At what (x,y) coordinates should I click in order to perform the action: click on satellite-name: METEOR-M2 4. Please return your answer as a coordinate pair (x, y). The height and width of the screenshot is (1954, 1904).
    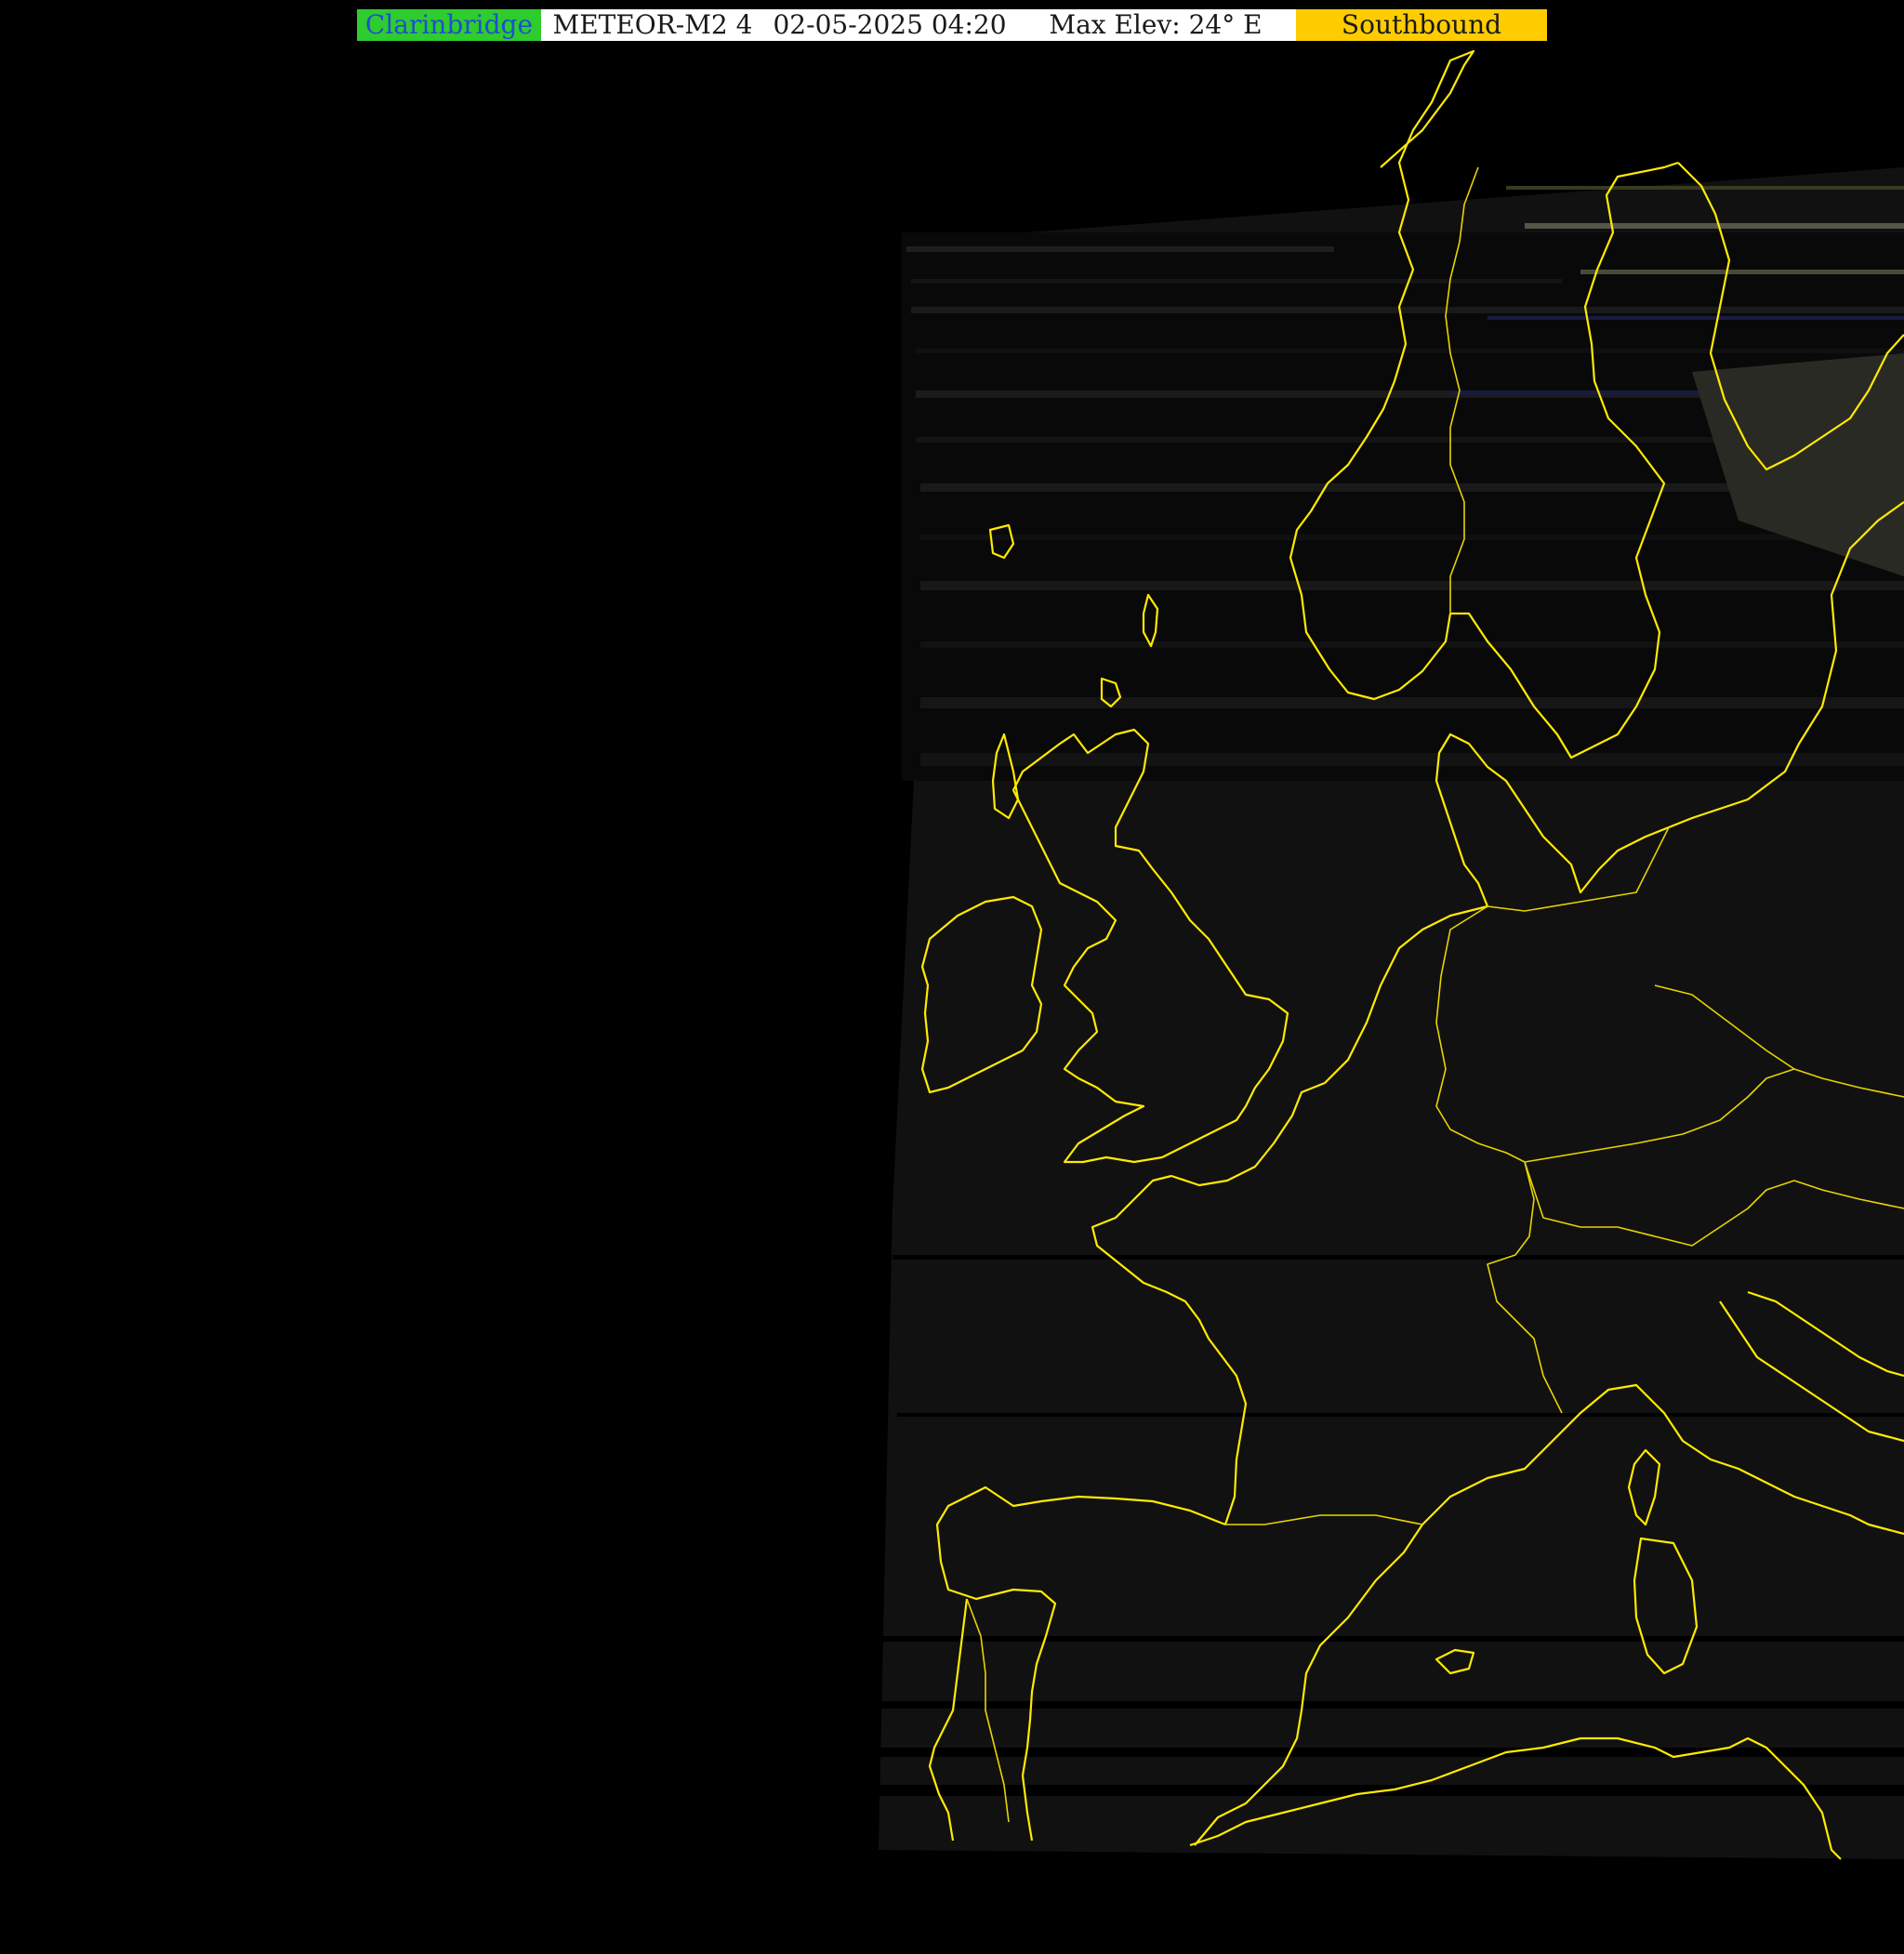
    Looking at the image, I should click on (652, 24).